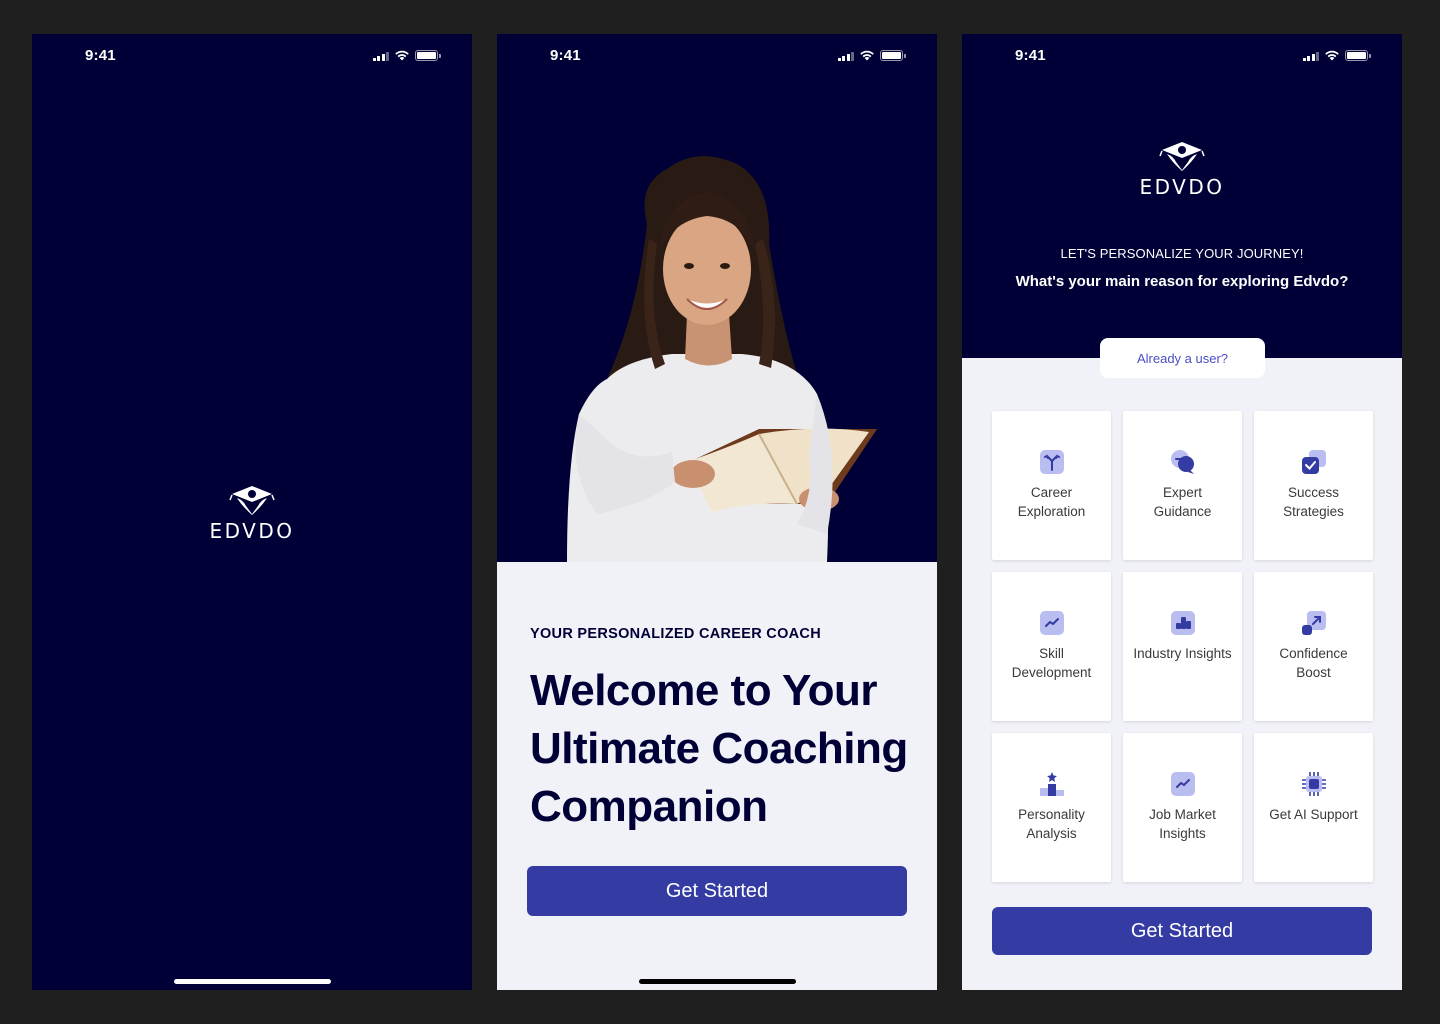 Image resolution: width=1440 pixels, height=1024 pixels. I want to click on option-label: Confidence Boost, so click(1313, 663).